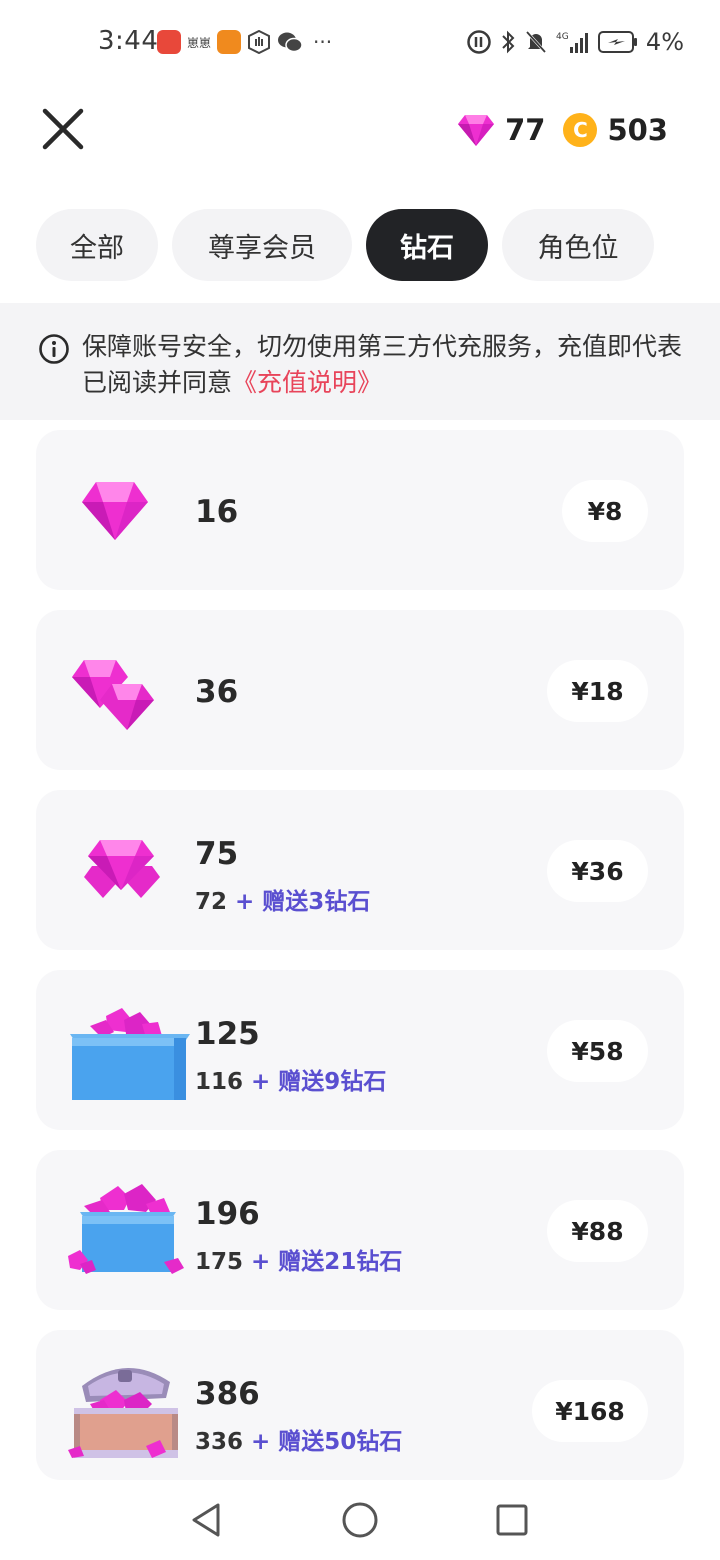 This screenshot has height=1560, width=720. I want to click on price-button: ¥36, so click(597, 871).